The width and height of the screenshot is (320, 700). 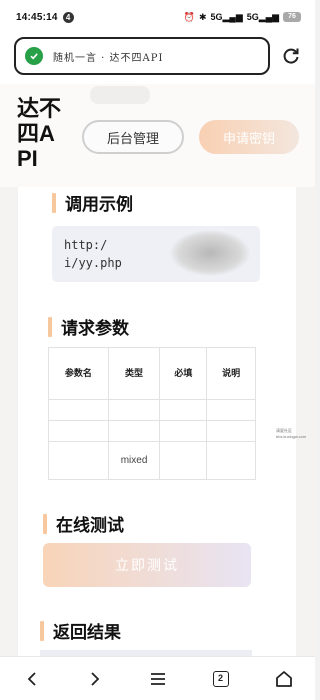 What do you see at coordinates (210, 253) in the screenshot?
I see `redaction-scribble` at bounding box center [210, 253].